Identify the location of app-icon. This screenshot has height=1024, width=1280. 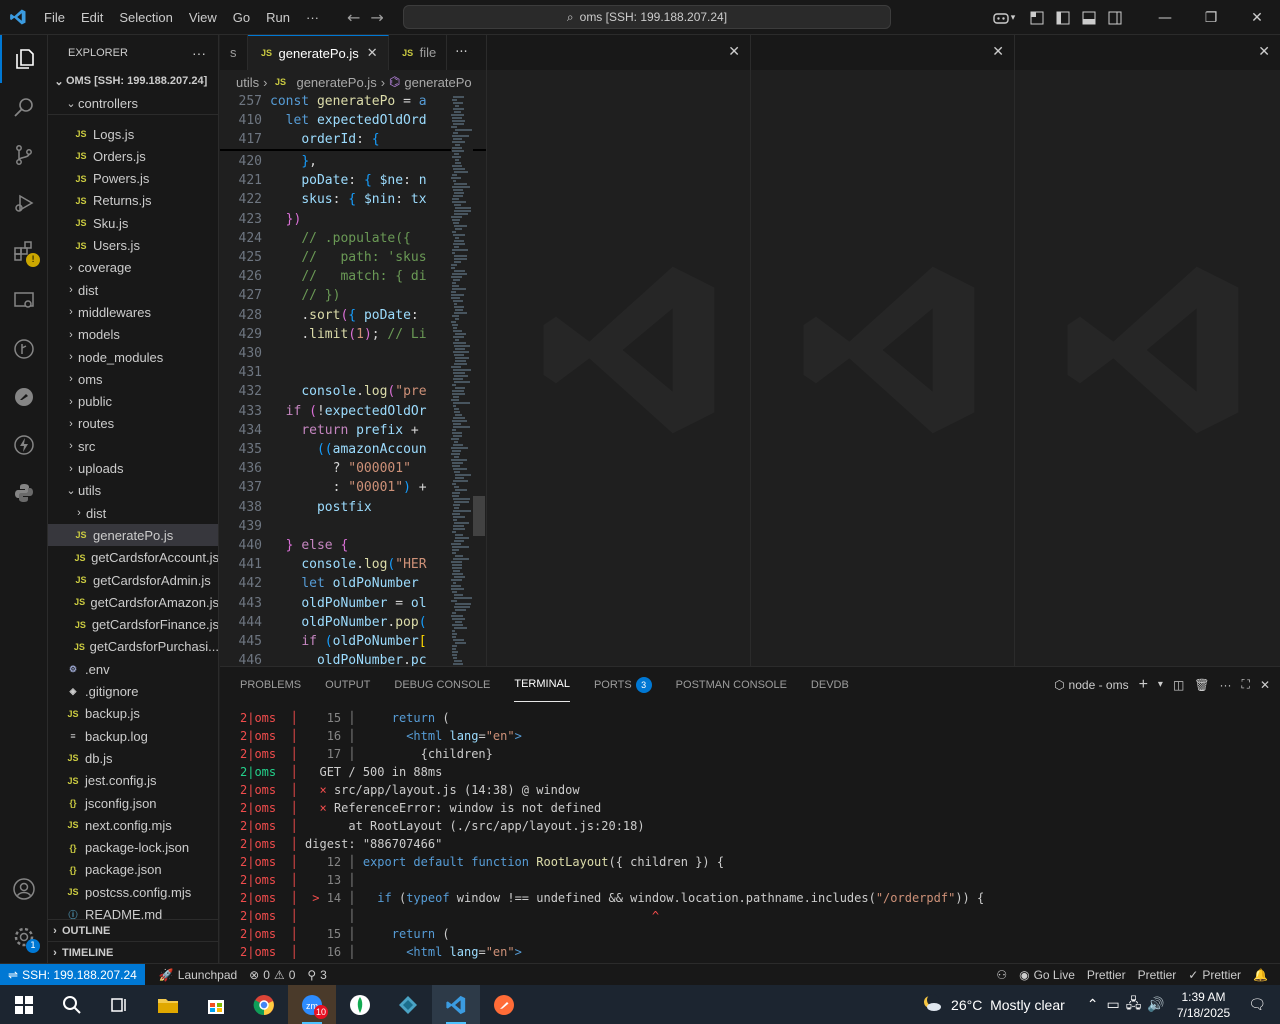
(408, 1004).